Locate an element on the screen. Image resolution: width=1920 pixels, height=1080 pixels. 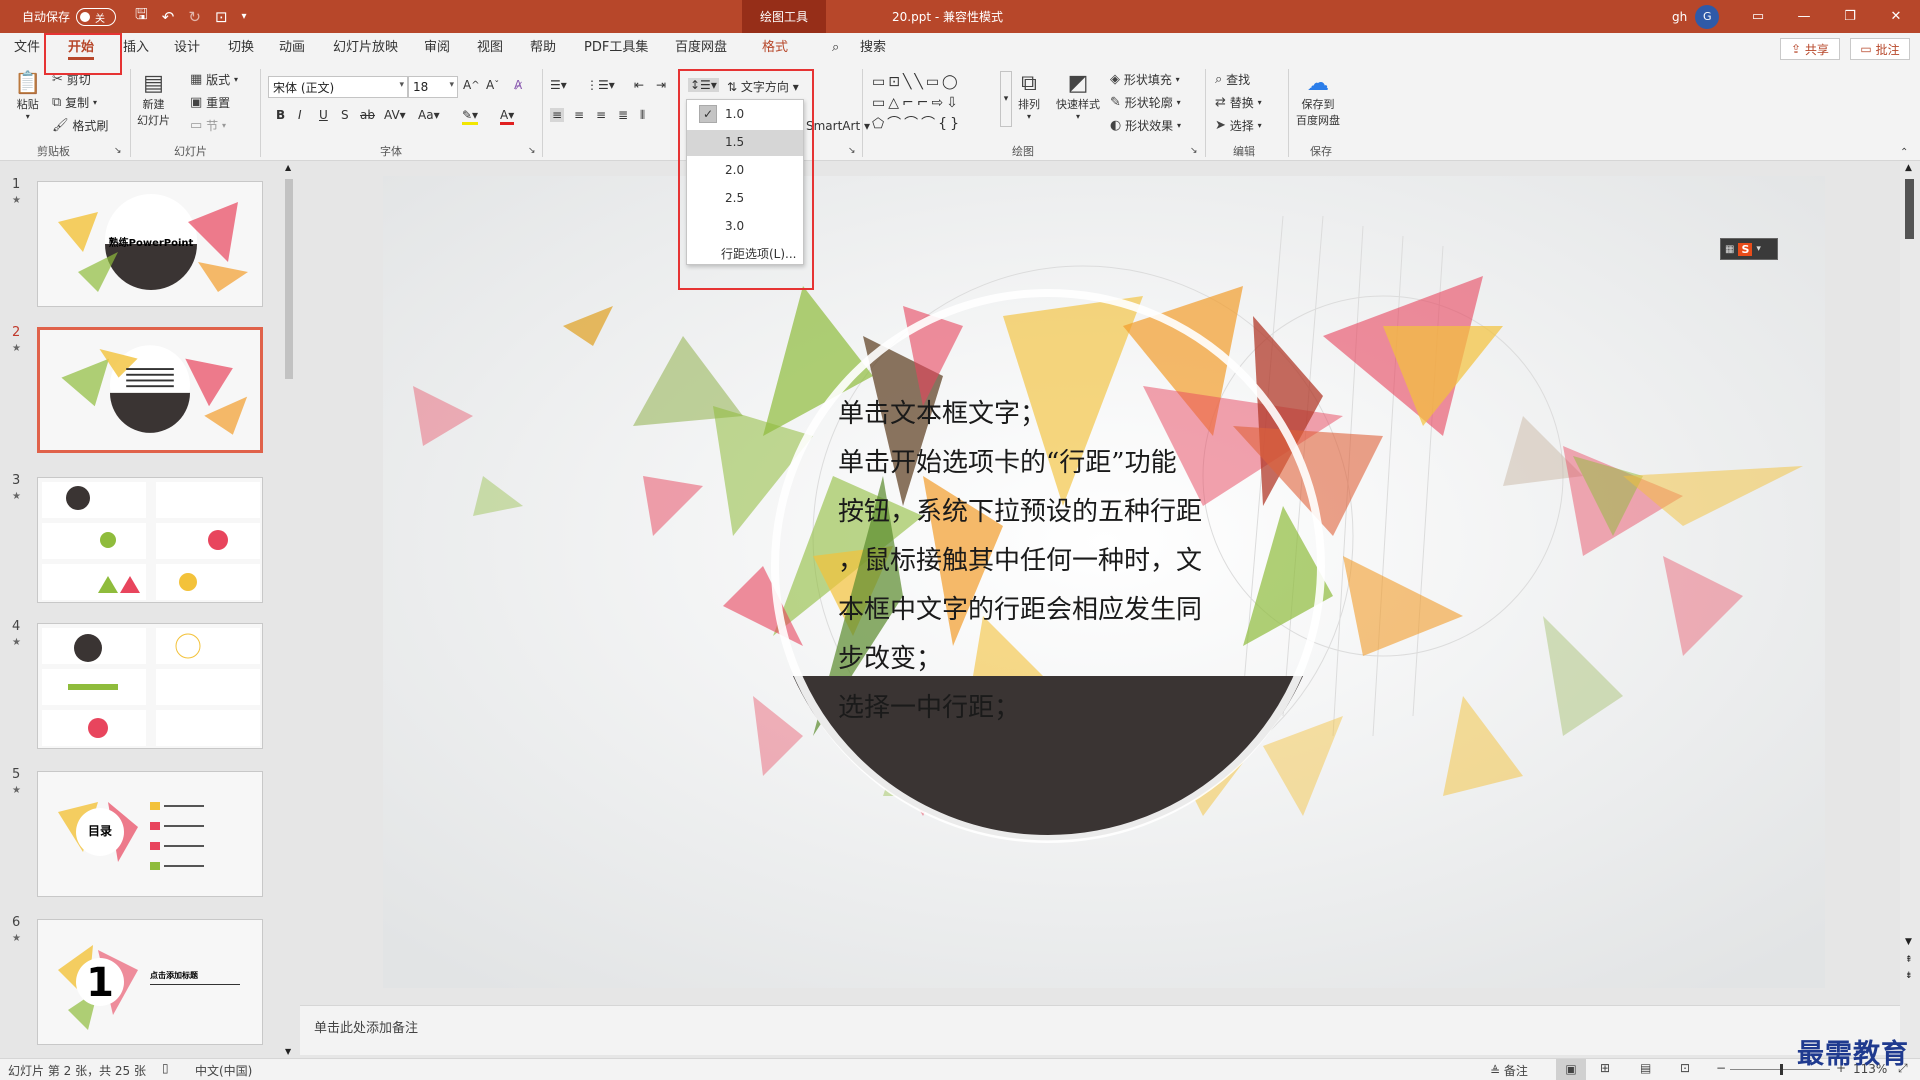
paragraph-dialog-launcher-icon: ↘ is located at coordinates (852, 151).